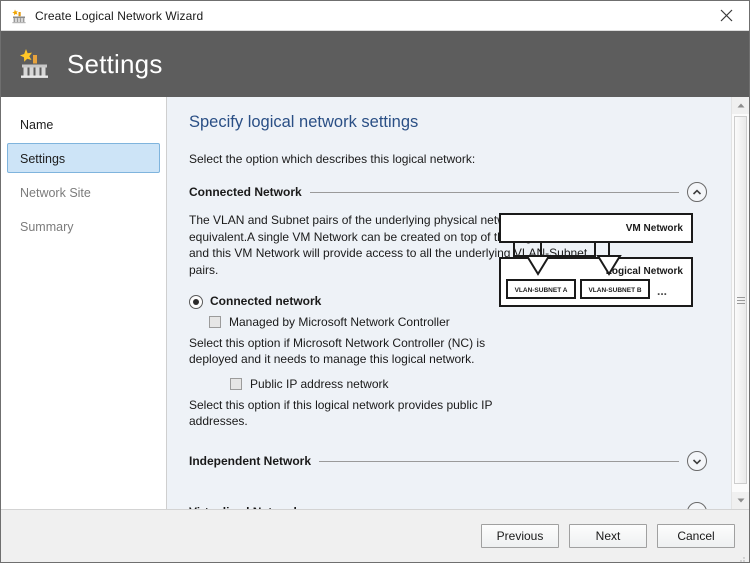 The height and width of the screenshot is (563, 750). Describe the element at coordinates (520, 536) in the screenshot. I see `previous-button: Previous` at that location.